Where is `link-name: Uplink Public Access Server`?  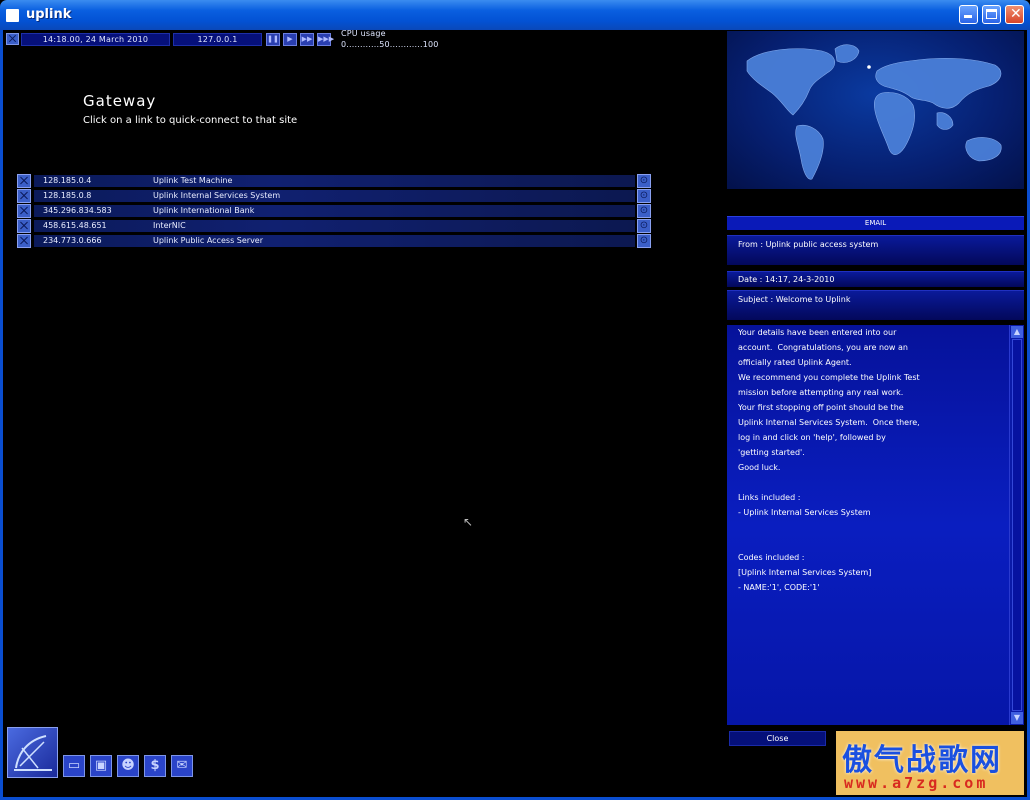 link-name: Uplink Public Access Server is located at coordinates (208, 241).